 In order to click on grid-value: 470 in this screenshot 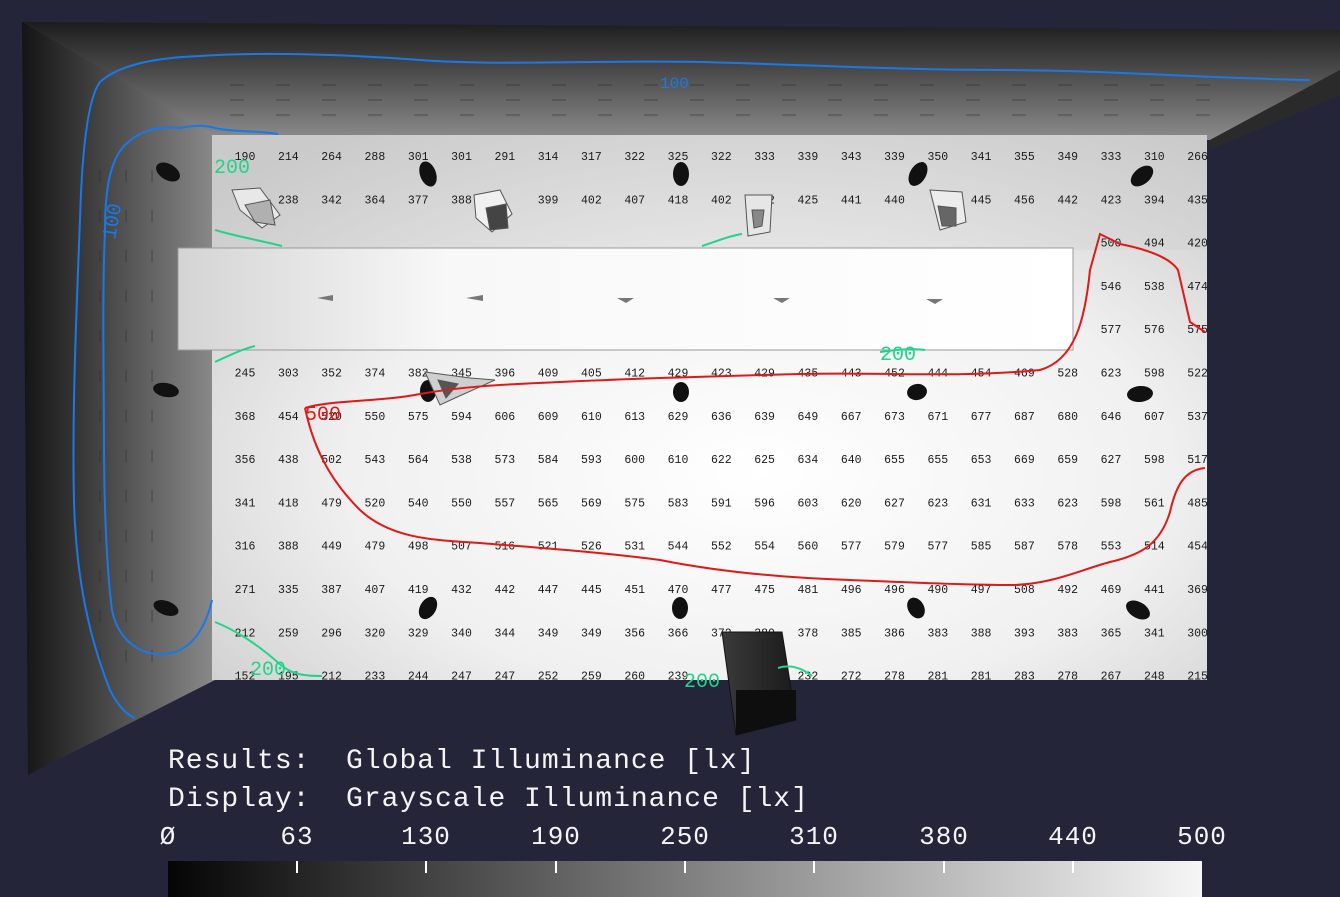, I will do `click(678, 590)`.